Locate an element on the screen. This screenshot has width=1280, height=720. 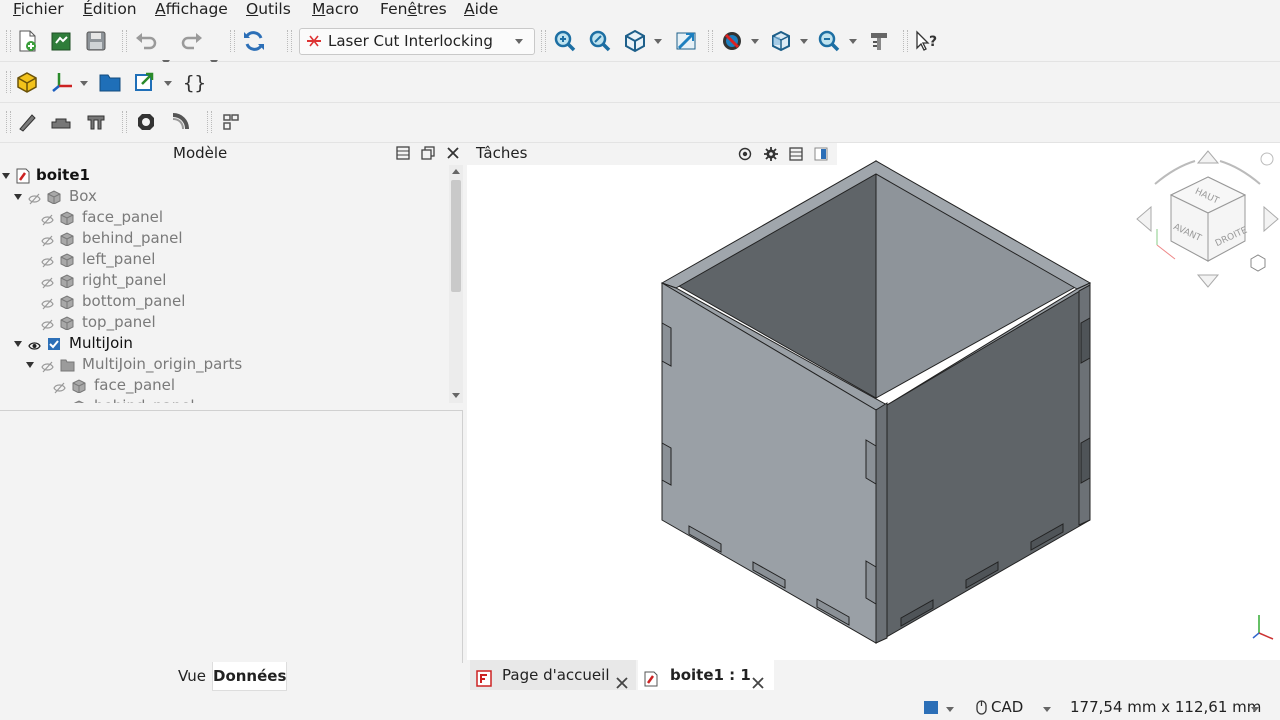
color-swatch-icon is located at coordinates (931, 707).